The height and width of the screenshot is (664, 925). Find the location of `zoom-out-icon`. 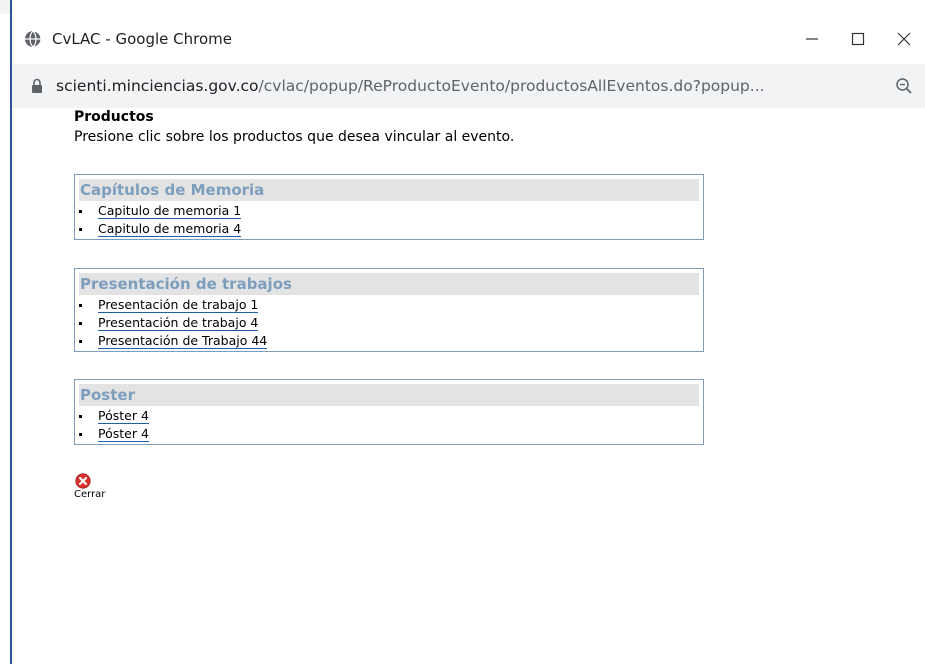

zoom-out-icon is located at coordinates (904, 86).